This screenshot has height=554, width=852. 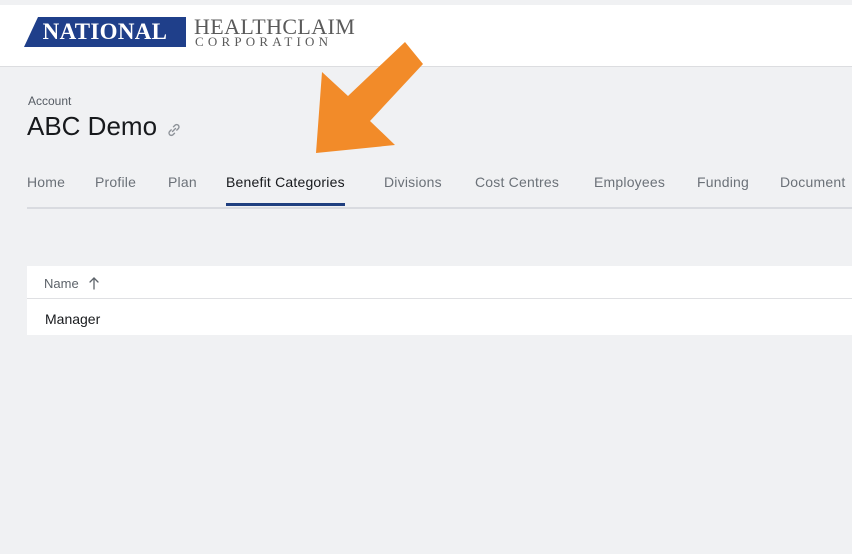 I want to click on tab-document: Document, so click(x=812, y=188).